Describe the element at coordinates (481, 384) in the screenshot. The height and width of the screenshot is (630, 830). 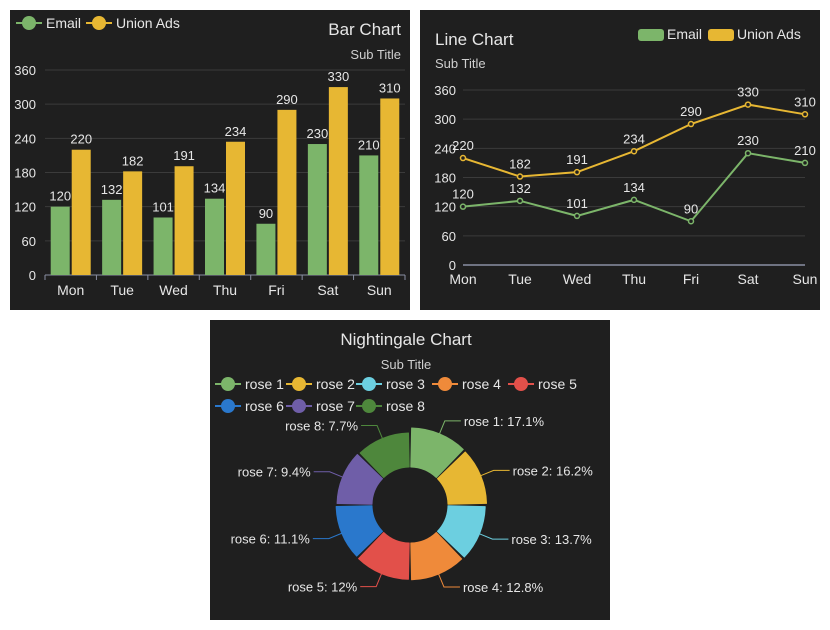
I see `legend-rose-4-label: rose 4` at that location.